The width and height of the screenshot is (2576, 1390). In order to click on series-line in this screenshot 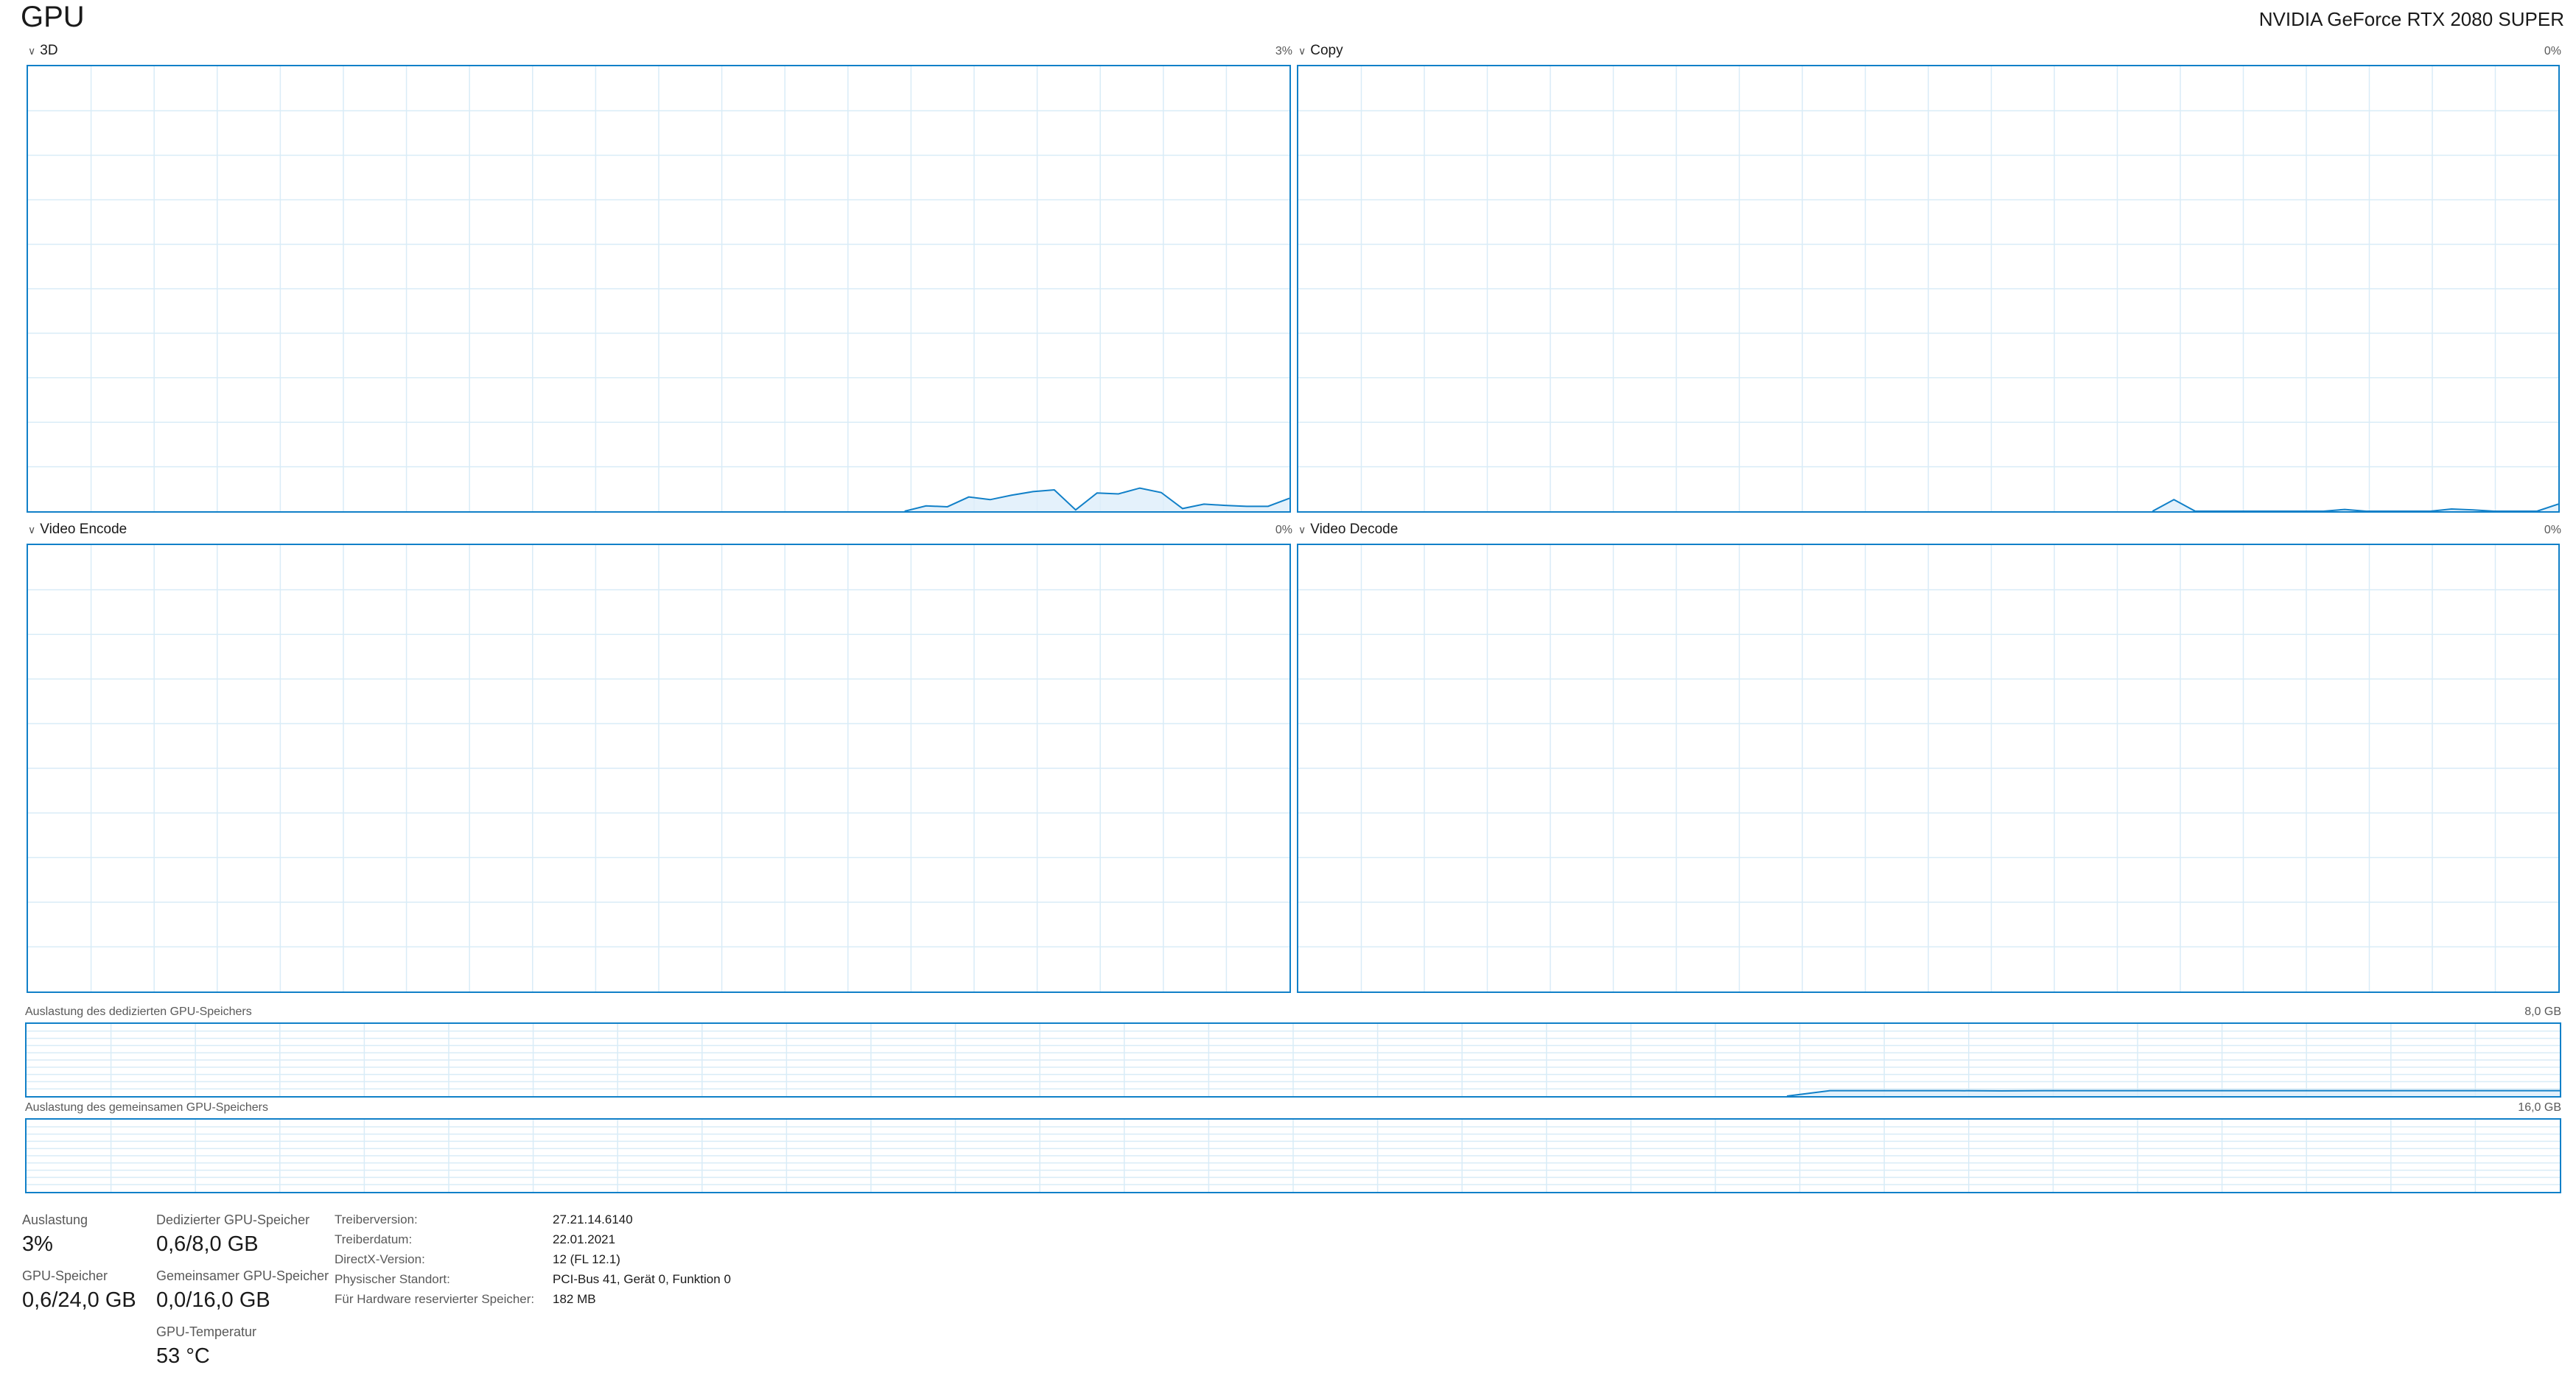, I will do `click(2355, 505)`.